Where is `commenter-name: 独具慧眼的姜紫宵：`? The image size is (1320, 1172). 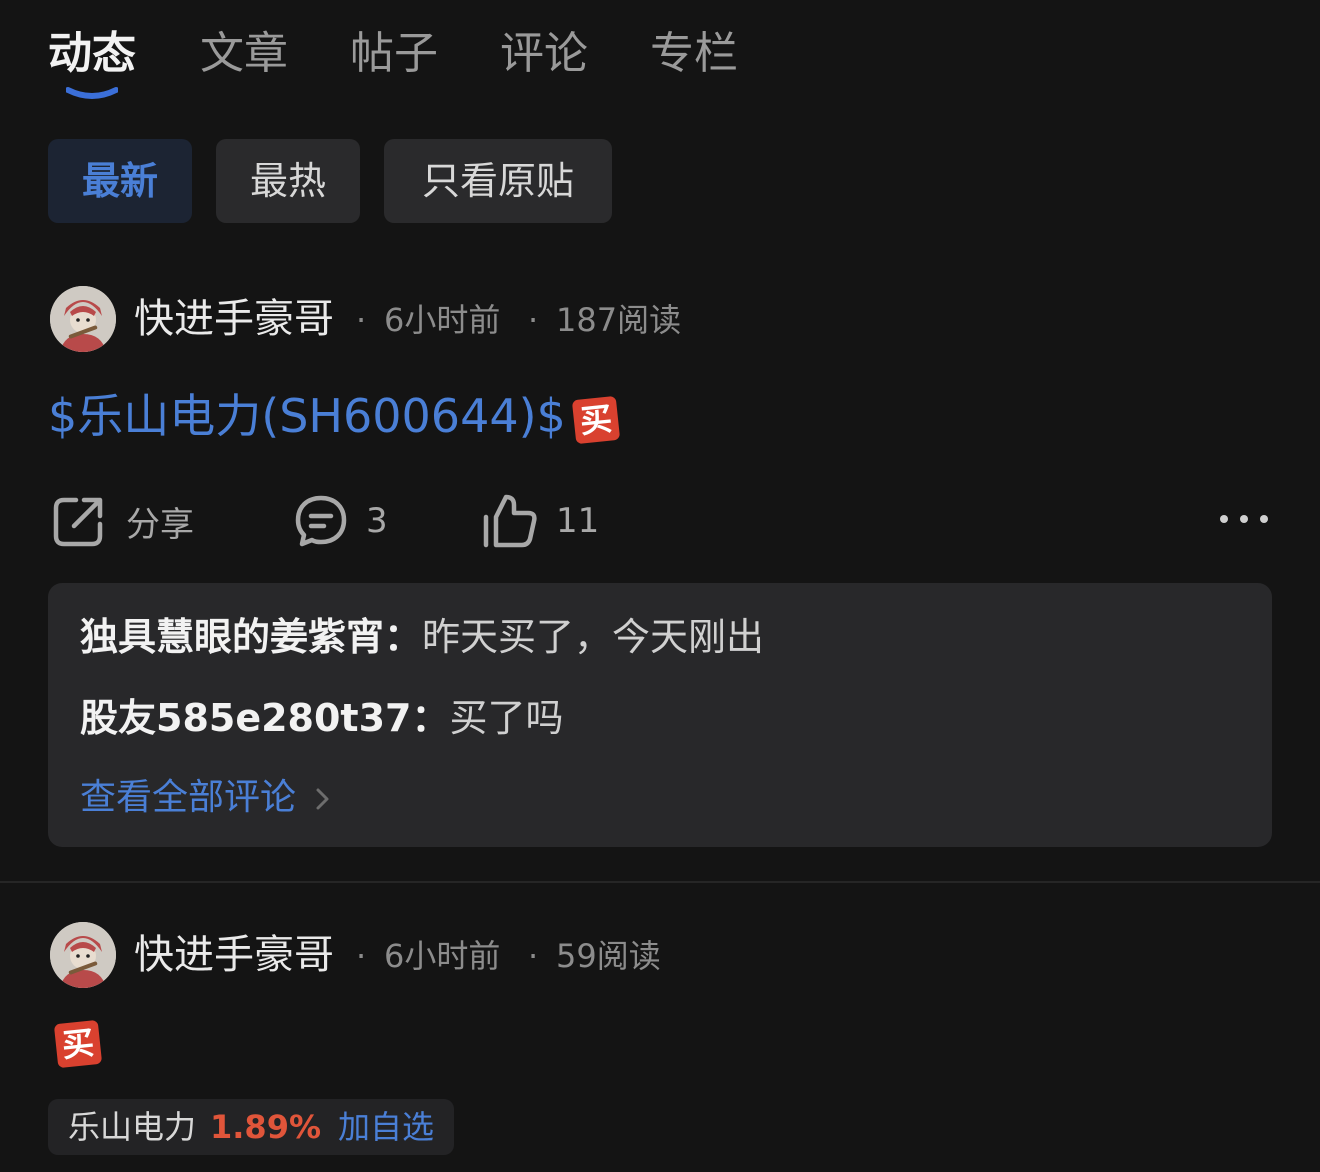 commenter-name: 独具慧眼的姜紫宵： is located at coordinates (251, 637).